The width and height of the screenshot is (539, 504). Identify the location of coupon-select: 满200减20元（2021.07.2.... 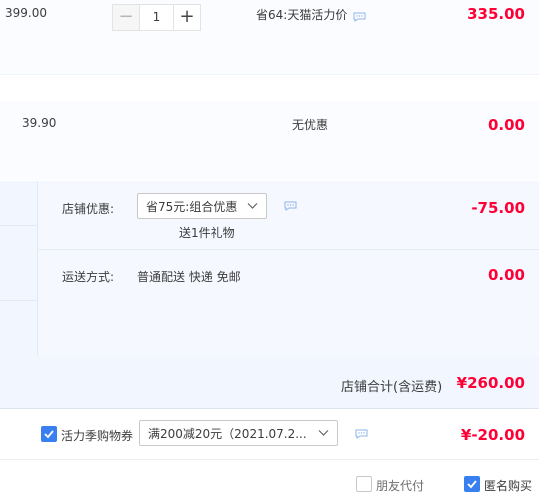
(238, 433).